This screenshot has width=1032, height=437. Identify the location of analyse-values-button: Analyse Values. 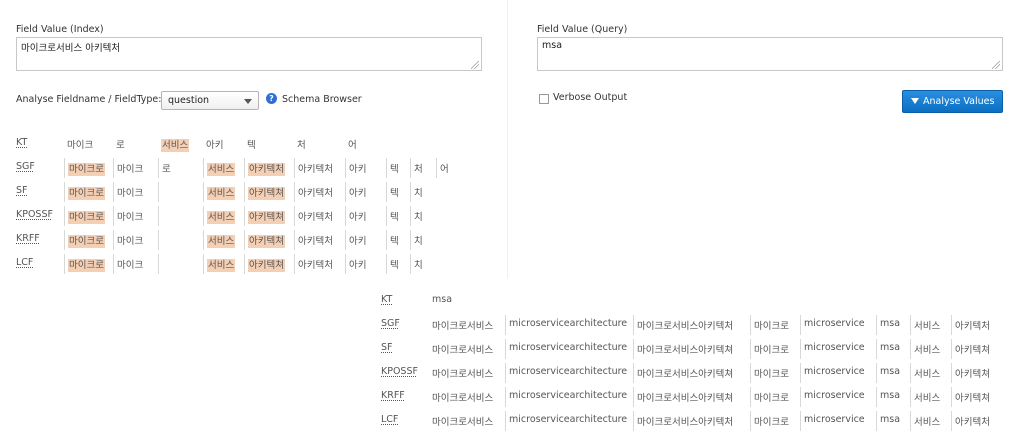
(953, 101).